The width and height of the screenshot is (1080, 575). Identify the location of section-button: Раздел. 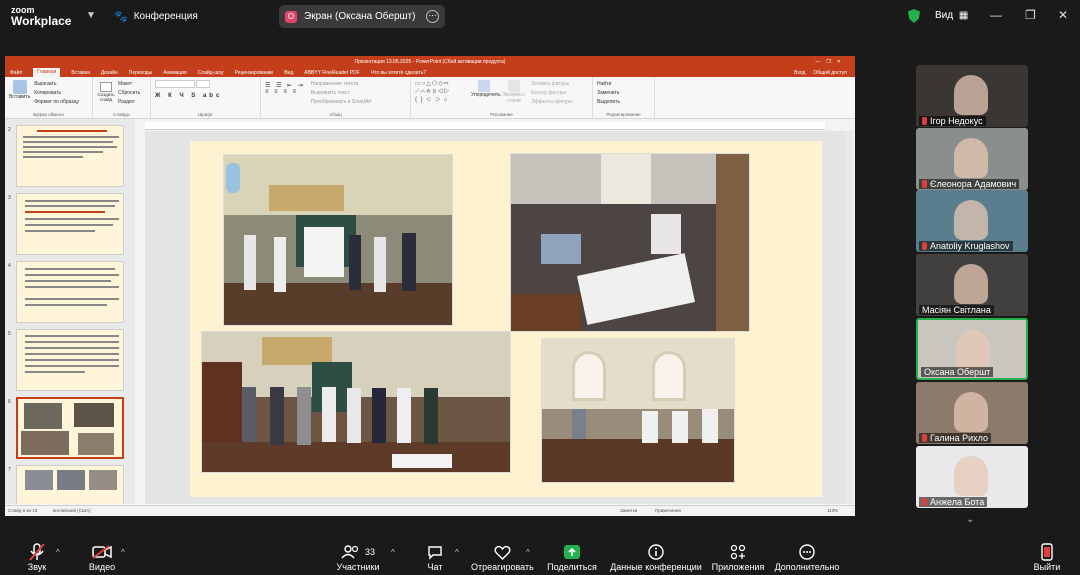
(129, 102).